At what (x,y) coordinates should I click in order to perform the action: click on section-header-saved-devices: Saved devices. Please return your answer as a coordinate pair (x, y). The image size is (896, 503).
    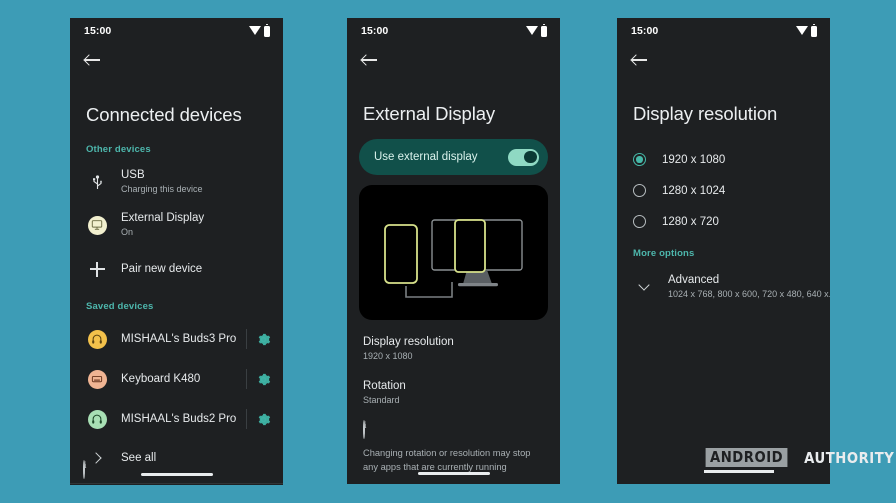
    Looking at the image, I should click on (120, 306).